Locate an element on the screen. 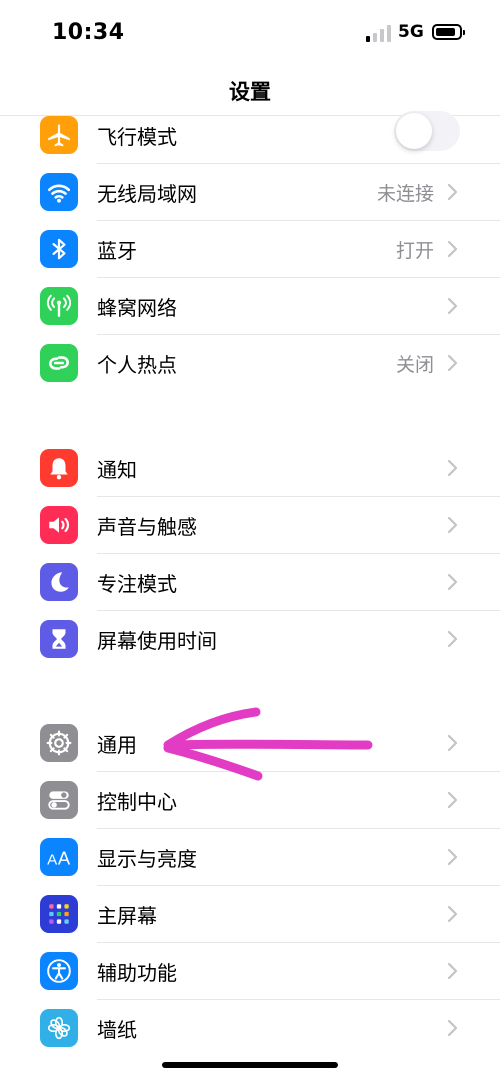 The height and width of the screenshot is (1068, 500). network-type: 5G is located at coordinates (411, 32).